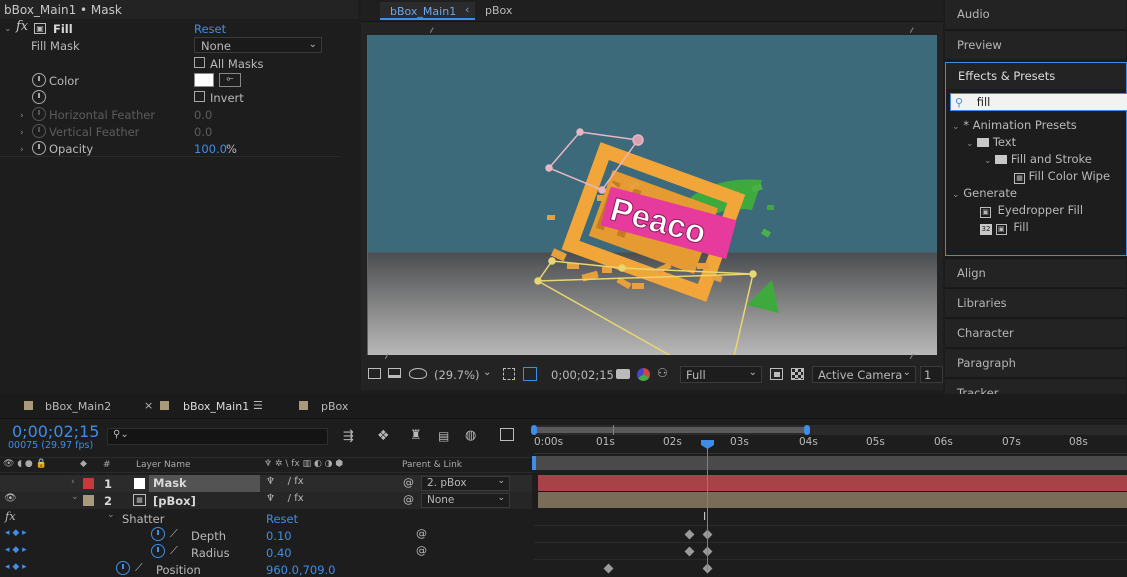 Image resolution: width=1127 pixels, height=577 pixels. I want to click on tree-item-generate: ⌄ Generate, so click(984, 193).